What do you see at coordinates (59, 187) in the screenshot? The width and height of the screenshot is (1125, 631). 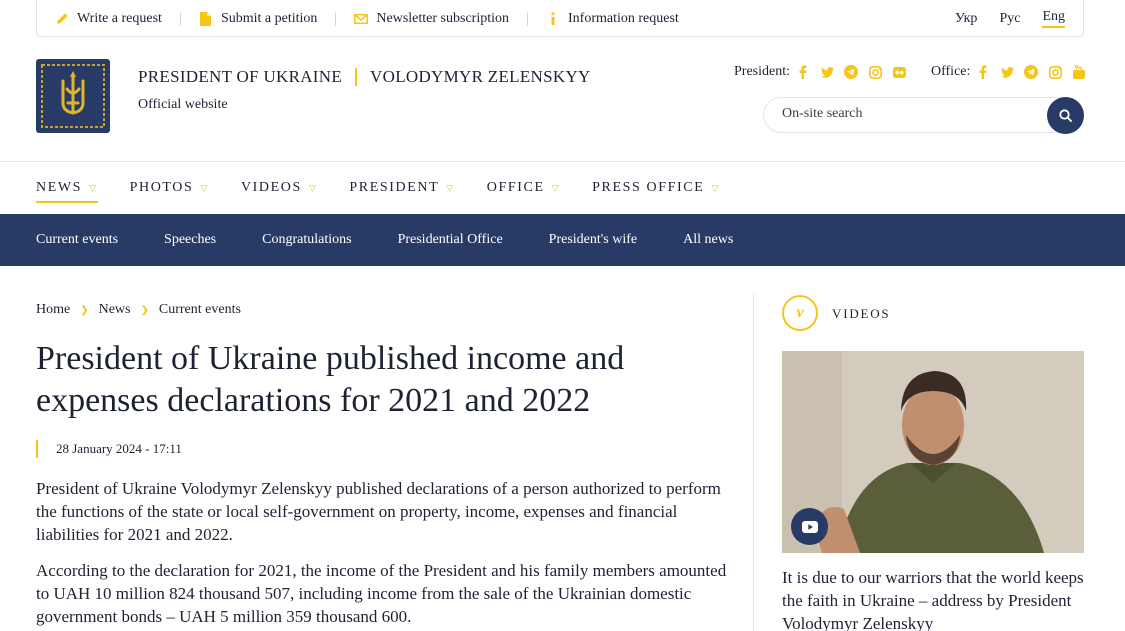 I see `nav-news-label: NEWS` at bounding box center [59, 187].